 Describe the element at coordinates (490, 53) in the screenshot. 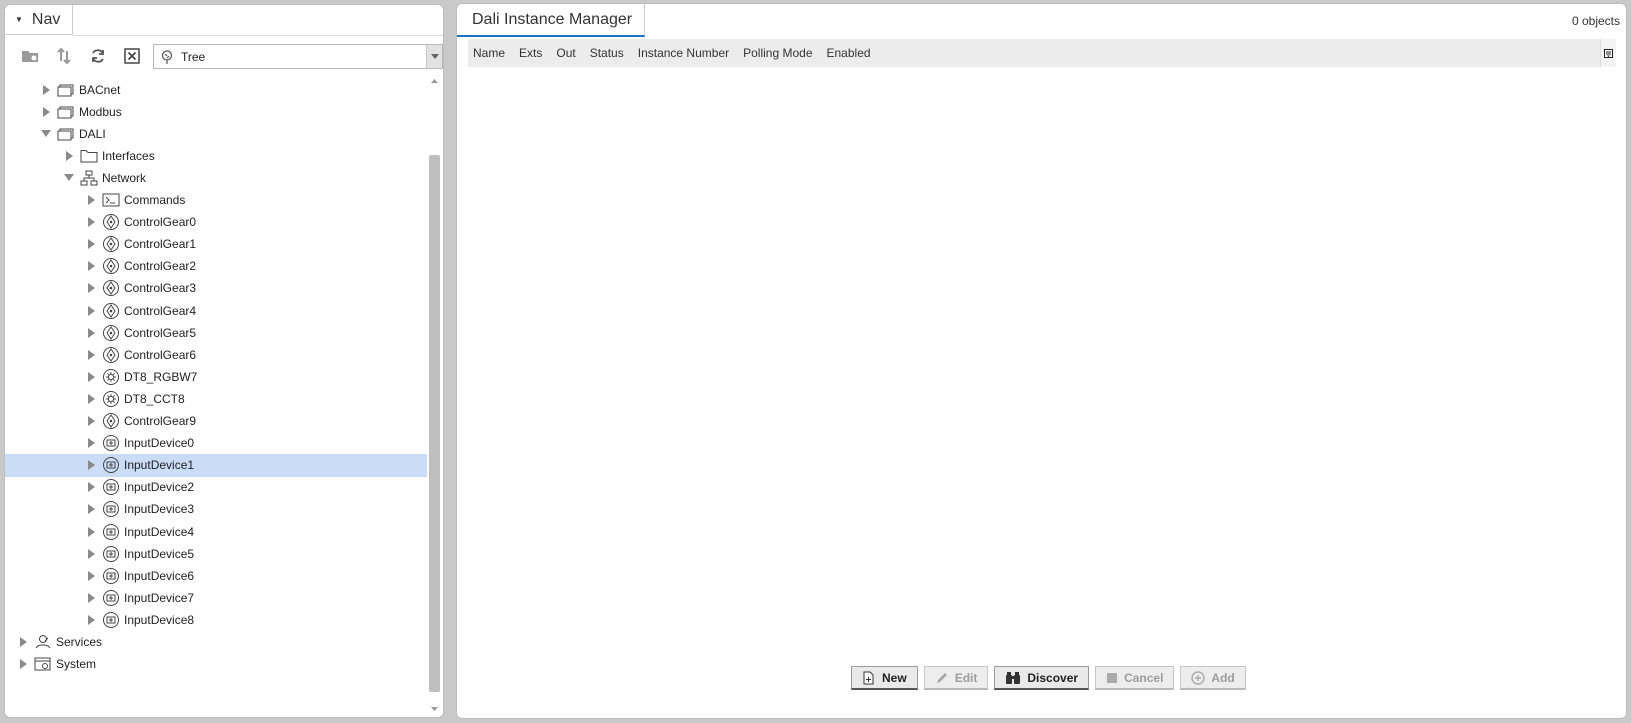

I see `column-header: Name` at that location.